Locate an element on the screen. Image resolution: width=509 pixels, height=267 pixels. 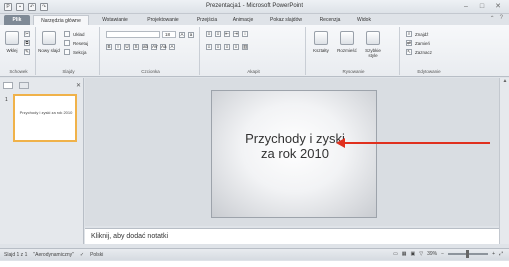
replace-button: ⇄ Zamień is located at coordinates (418, 43).